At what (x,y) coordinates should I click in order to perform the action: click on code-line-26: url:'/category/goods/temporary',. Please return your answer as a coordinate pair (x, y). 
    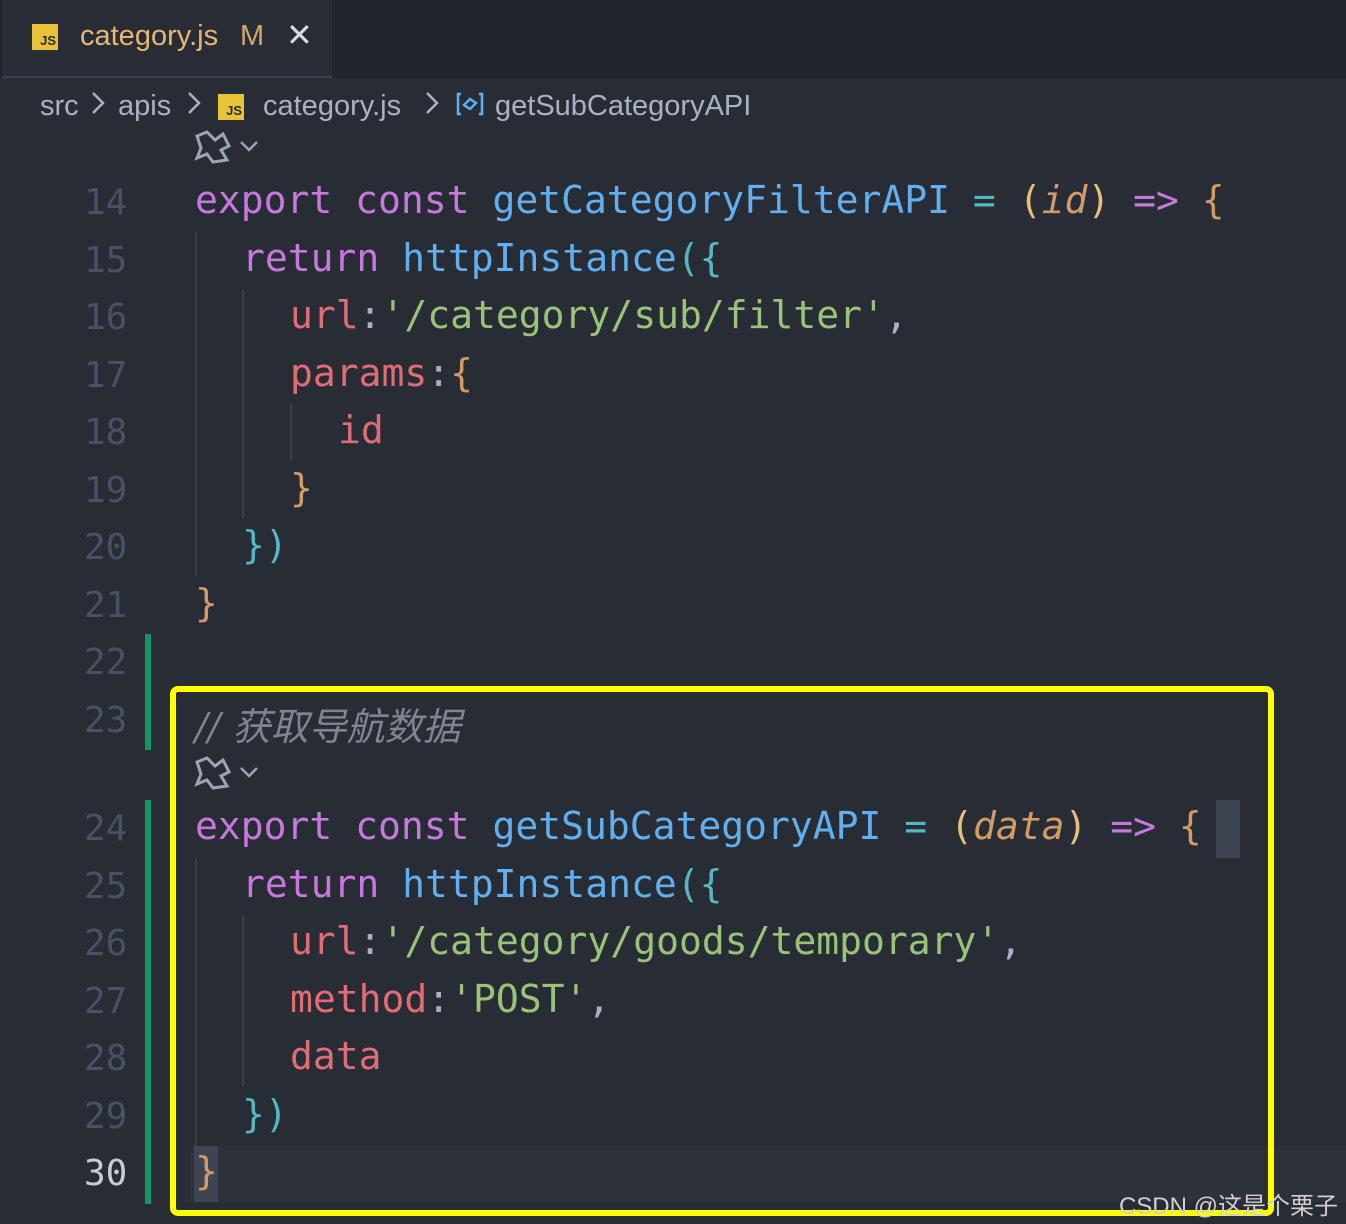
    Looking at the image, I should click on (656, 941).